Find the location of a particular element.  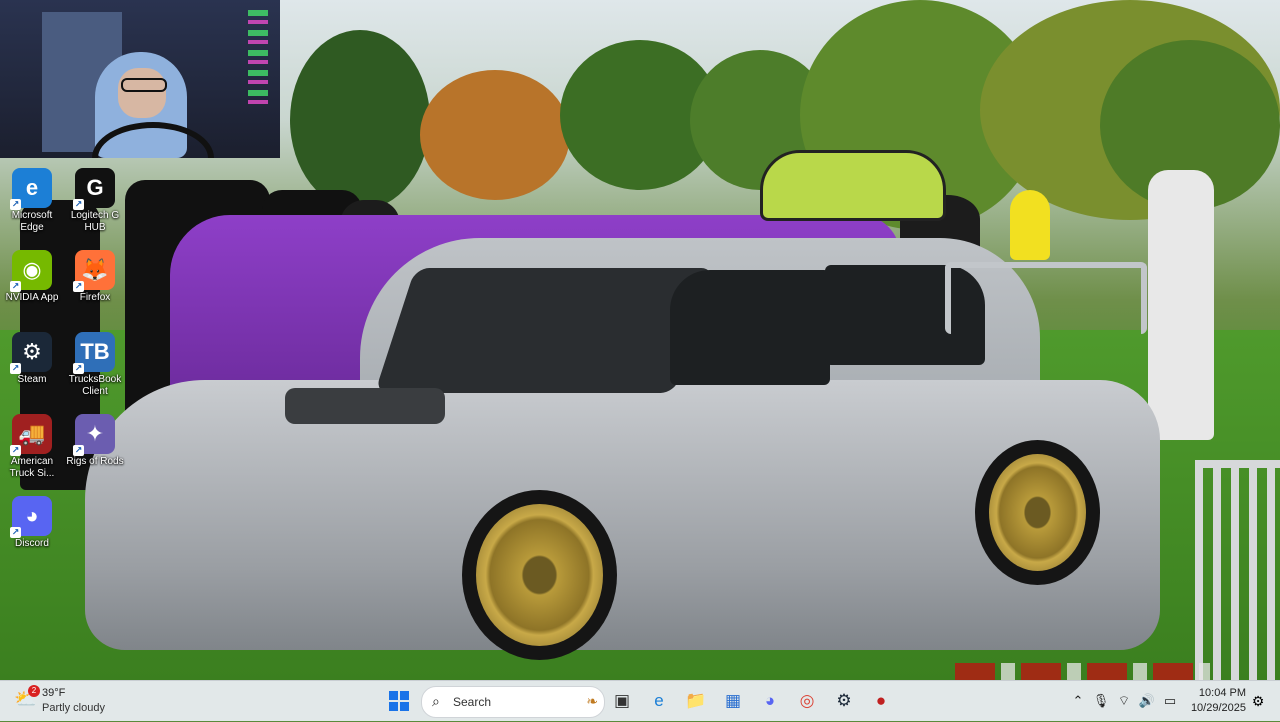

desktop-icon: ◕ ↗ Discord is located at coordinates (32, 523).